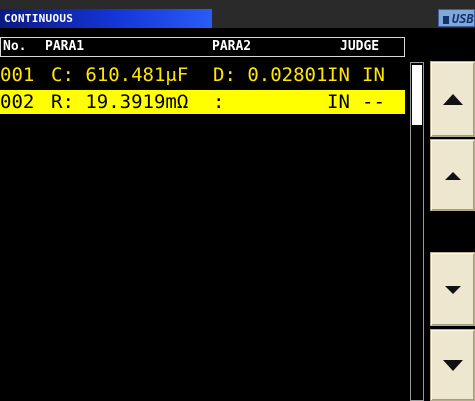 The image size is (475, 401). I want to click on scrollbar-thumb, so click(417, 95).